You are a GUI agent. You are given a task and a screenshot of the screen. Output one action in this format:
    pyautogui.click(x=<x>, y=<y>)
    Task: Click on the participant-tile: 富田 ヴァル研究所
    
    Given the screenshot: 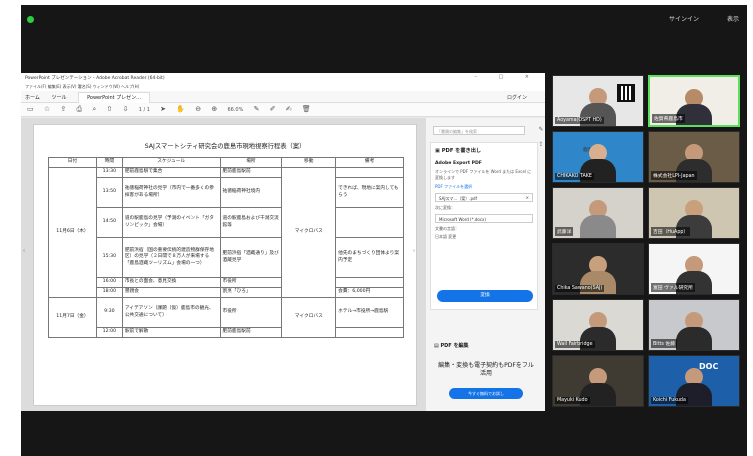 What is the action you would take?
    pyautogui.click(x=694, y=269)
    